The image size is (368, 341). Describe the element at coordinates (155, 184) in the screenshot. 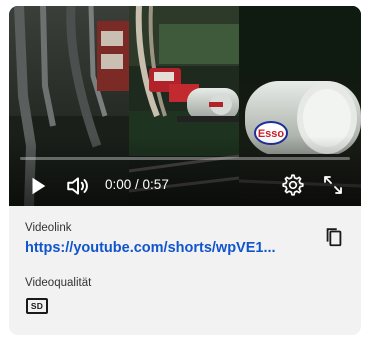

I see `duration: 0:57` at that location.